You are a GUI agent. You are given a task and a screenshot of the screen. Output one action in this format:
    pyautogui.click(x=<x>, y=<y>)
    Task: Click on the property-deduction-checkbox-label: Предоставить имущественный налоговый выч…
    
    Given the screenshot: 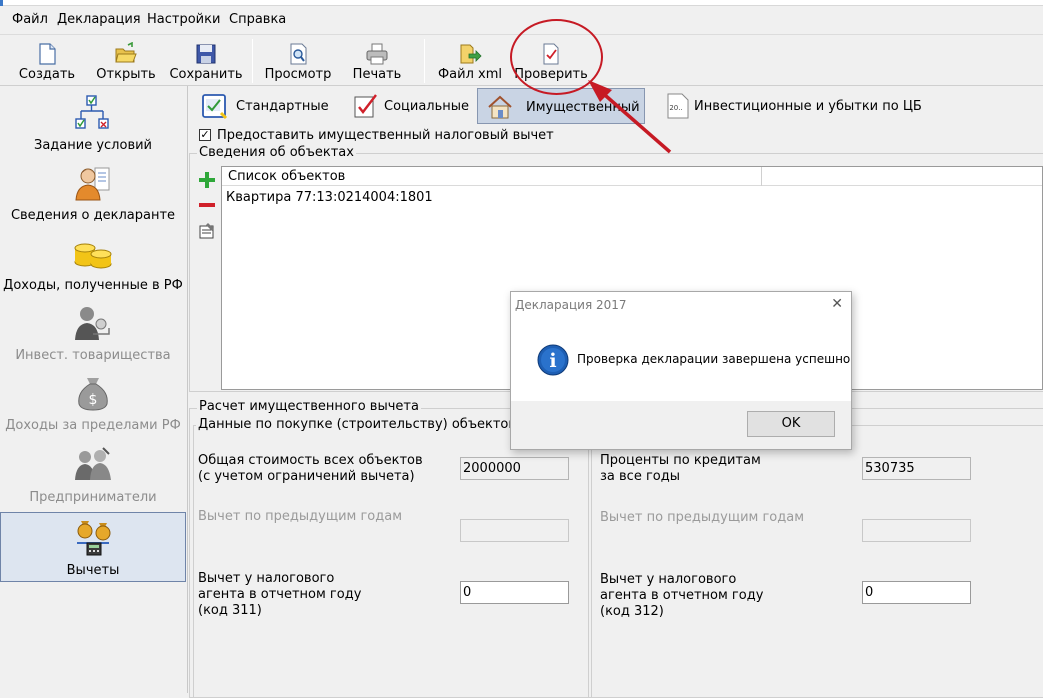 What is the action you would take?
    pyautogui.click(x=385, y=135)
    